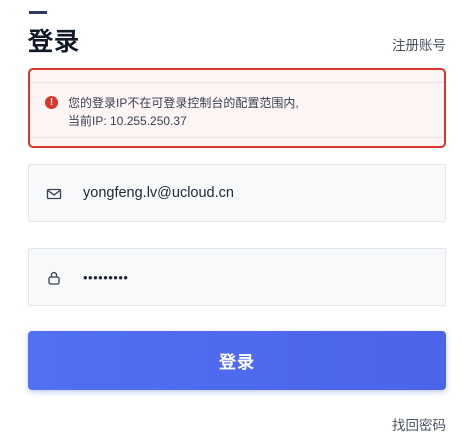 Image resolution: width=472 pixels, height=445 pixels. What do you see at coordinates (253, 193) in the screenshot?
I see `email-input` at bounding box center [253, 193].